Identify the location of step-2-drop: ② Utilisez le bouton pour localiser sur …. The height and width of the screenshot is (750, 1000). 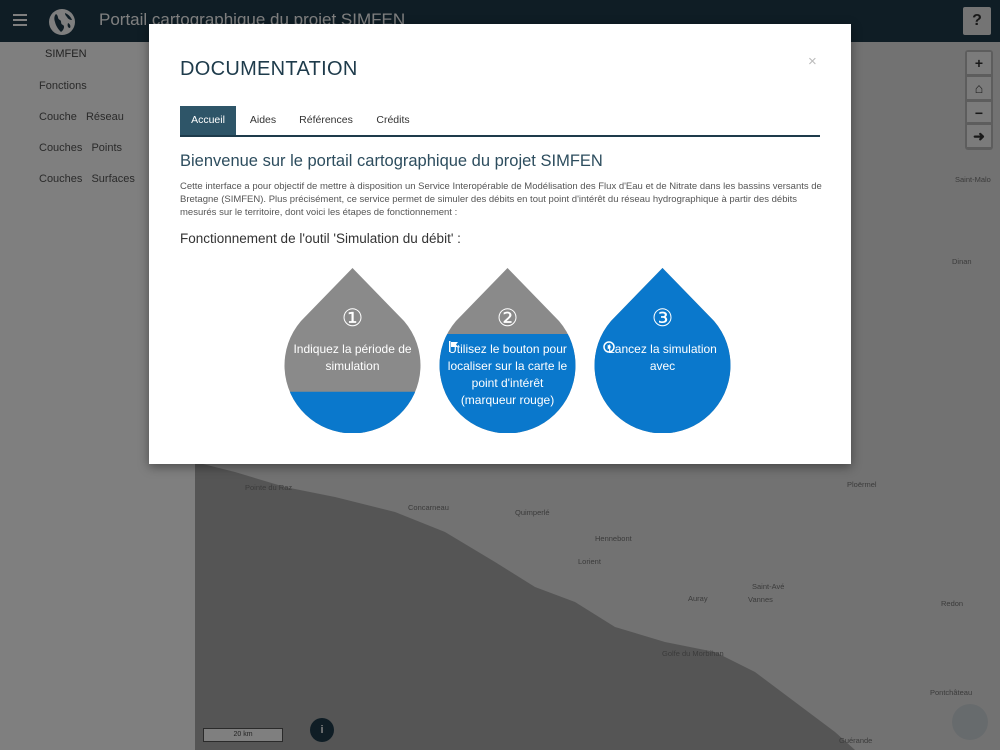
(507, 350).